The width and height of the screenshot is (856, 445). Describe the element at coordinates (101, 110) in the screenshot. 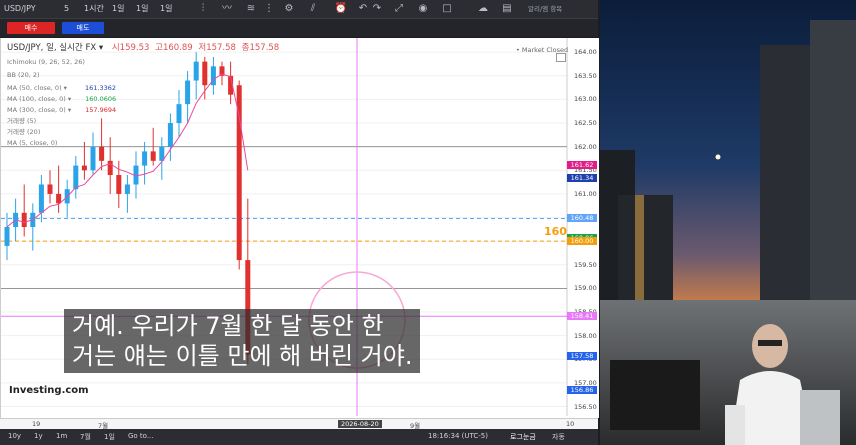

I see `indicator-value: 157.9694` at that location.